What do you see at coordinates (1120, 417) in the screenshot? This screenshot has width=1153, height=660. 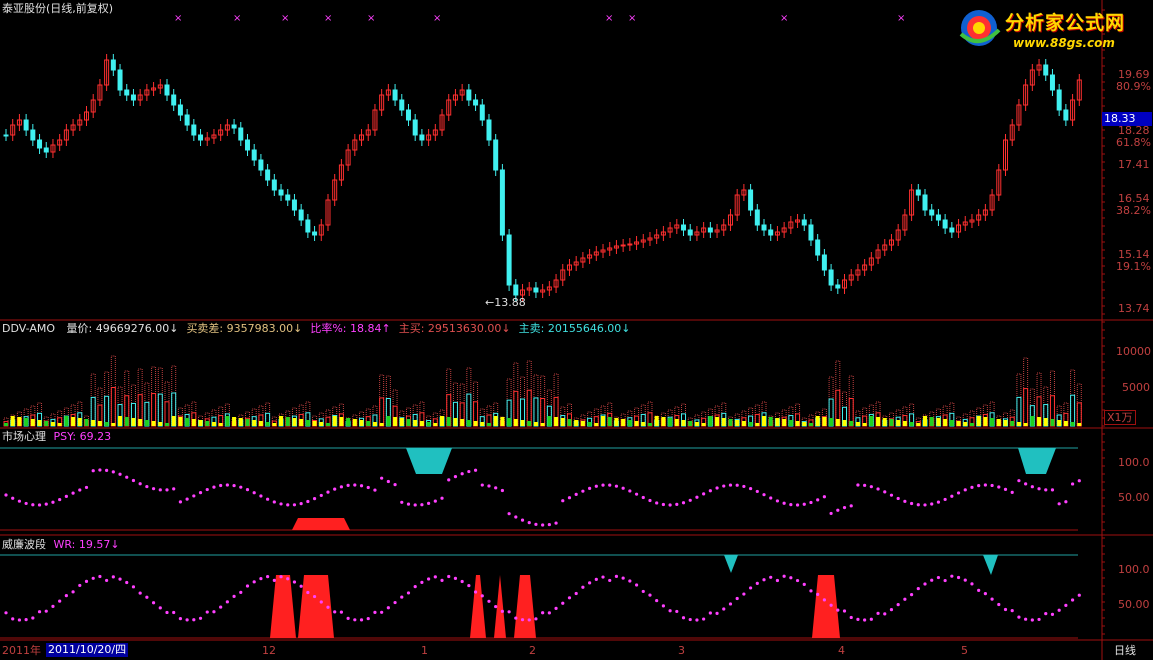 I see `volume-unit-button: X1万` at bounding box center [1120, 417].